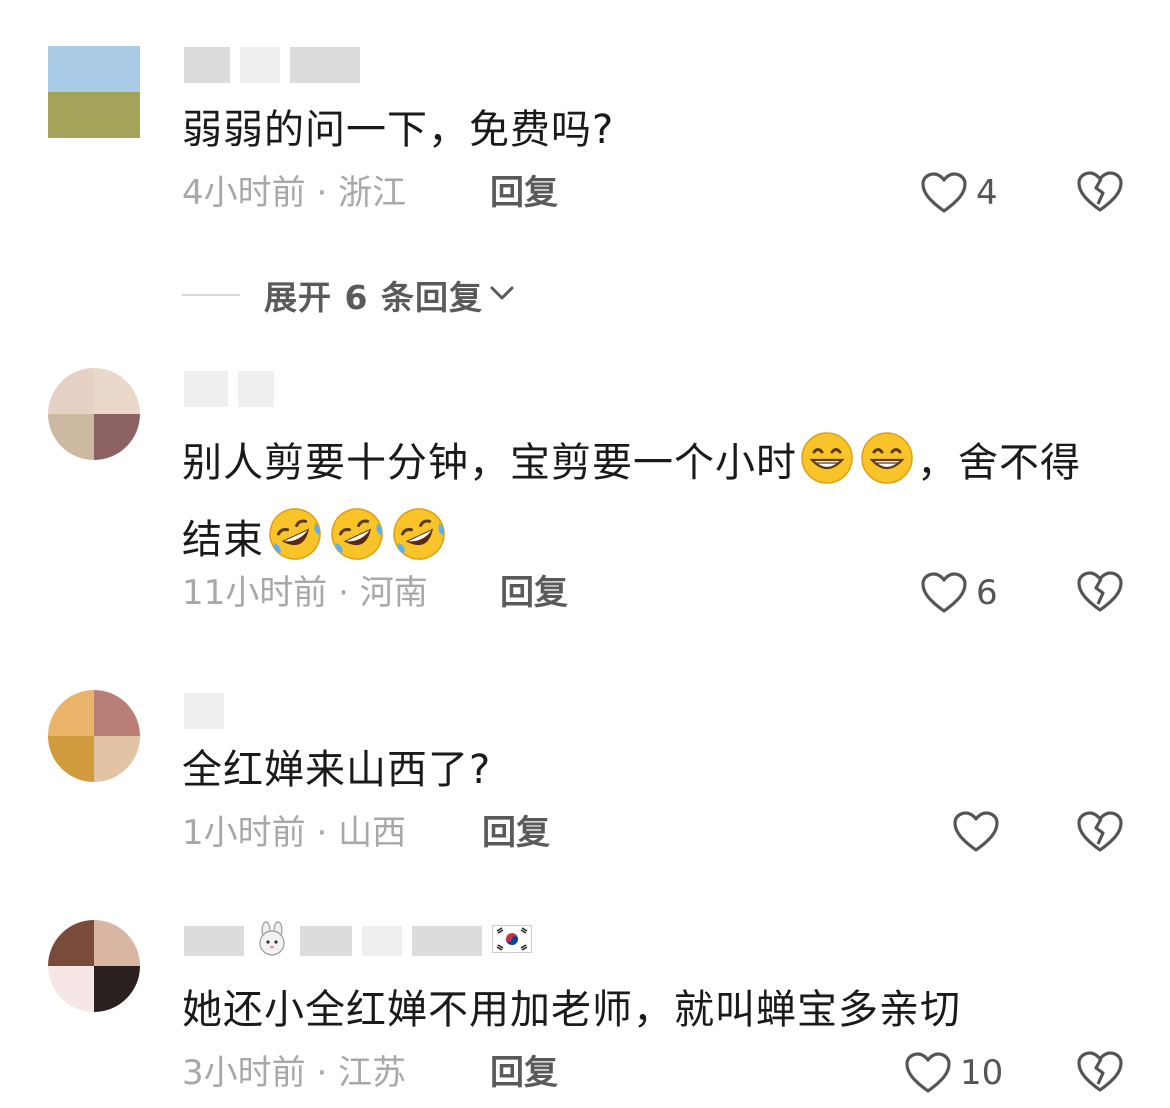 This screenshot has height=1108, width=1170. What do you see at coordinates (211, 295) in the screenshot?
I see `divider` at bounding box center [211, 295].